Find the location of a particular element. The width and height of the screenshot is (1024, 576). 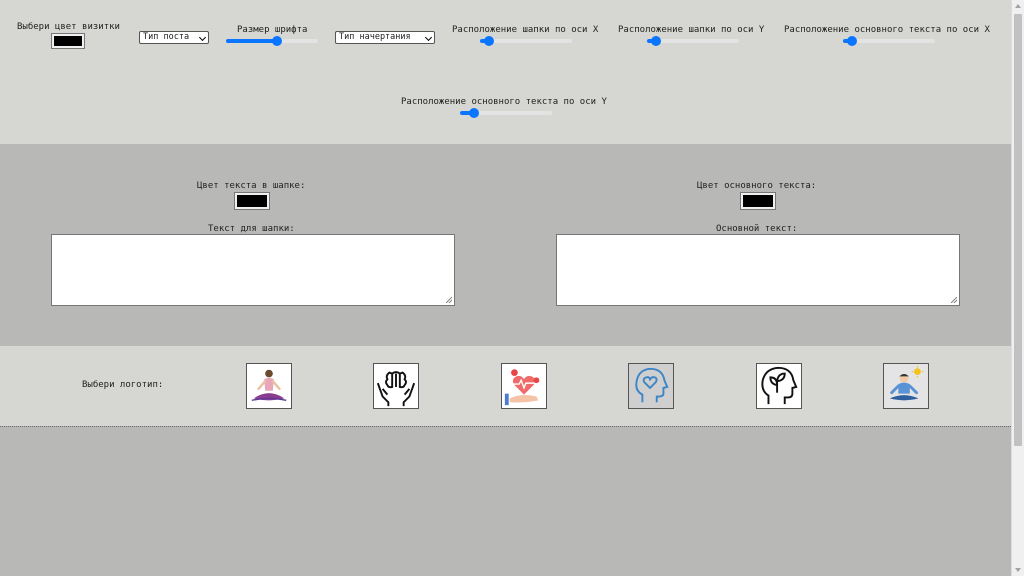

font-style-select-value: Тип начертания is located at coordinates (375, 37).